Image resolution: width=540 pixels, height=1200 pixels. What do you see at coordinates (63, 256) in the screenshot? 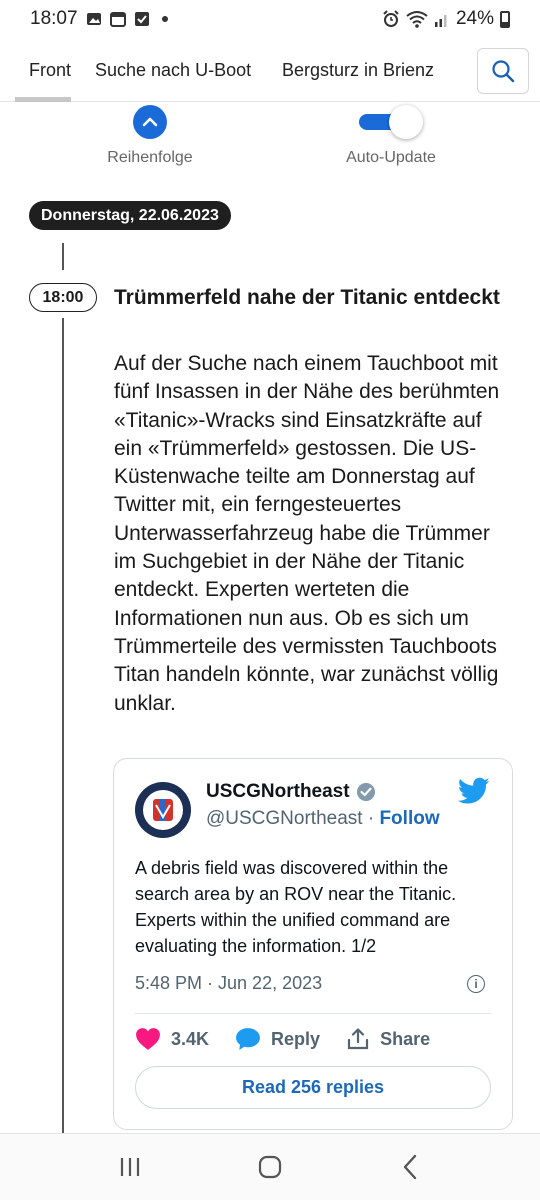
I see `timeline-line-top` at bounding box center [63, 256].